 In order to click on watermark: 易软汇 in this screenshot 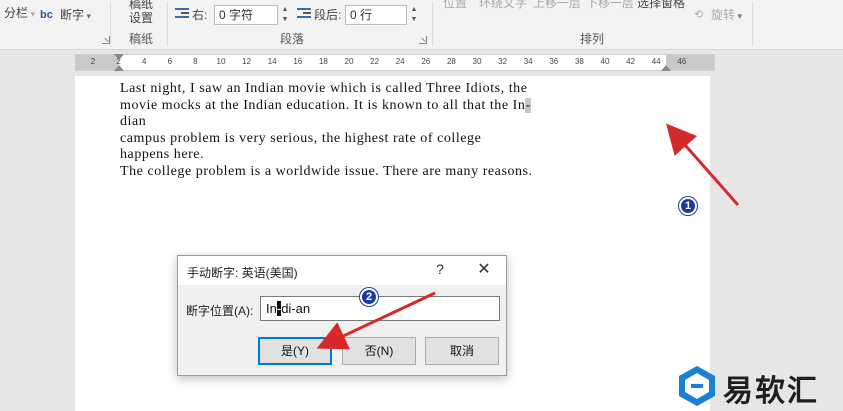, I will do `click(759, 386)`.